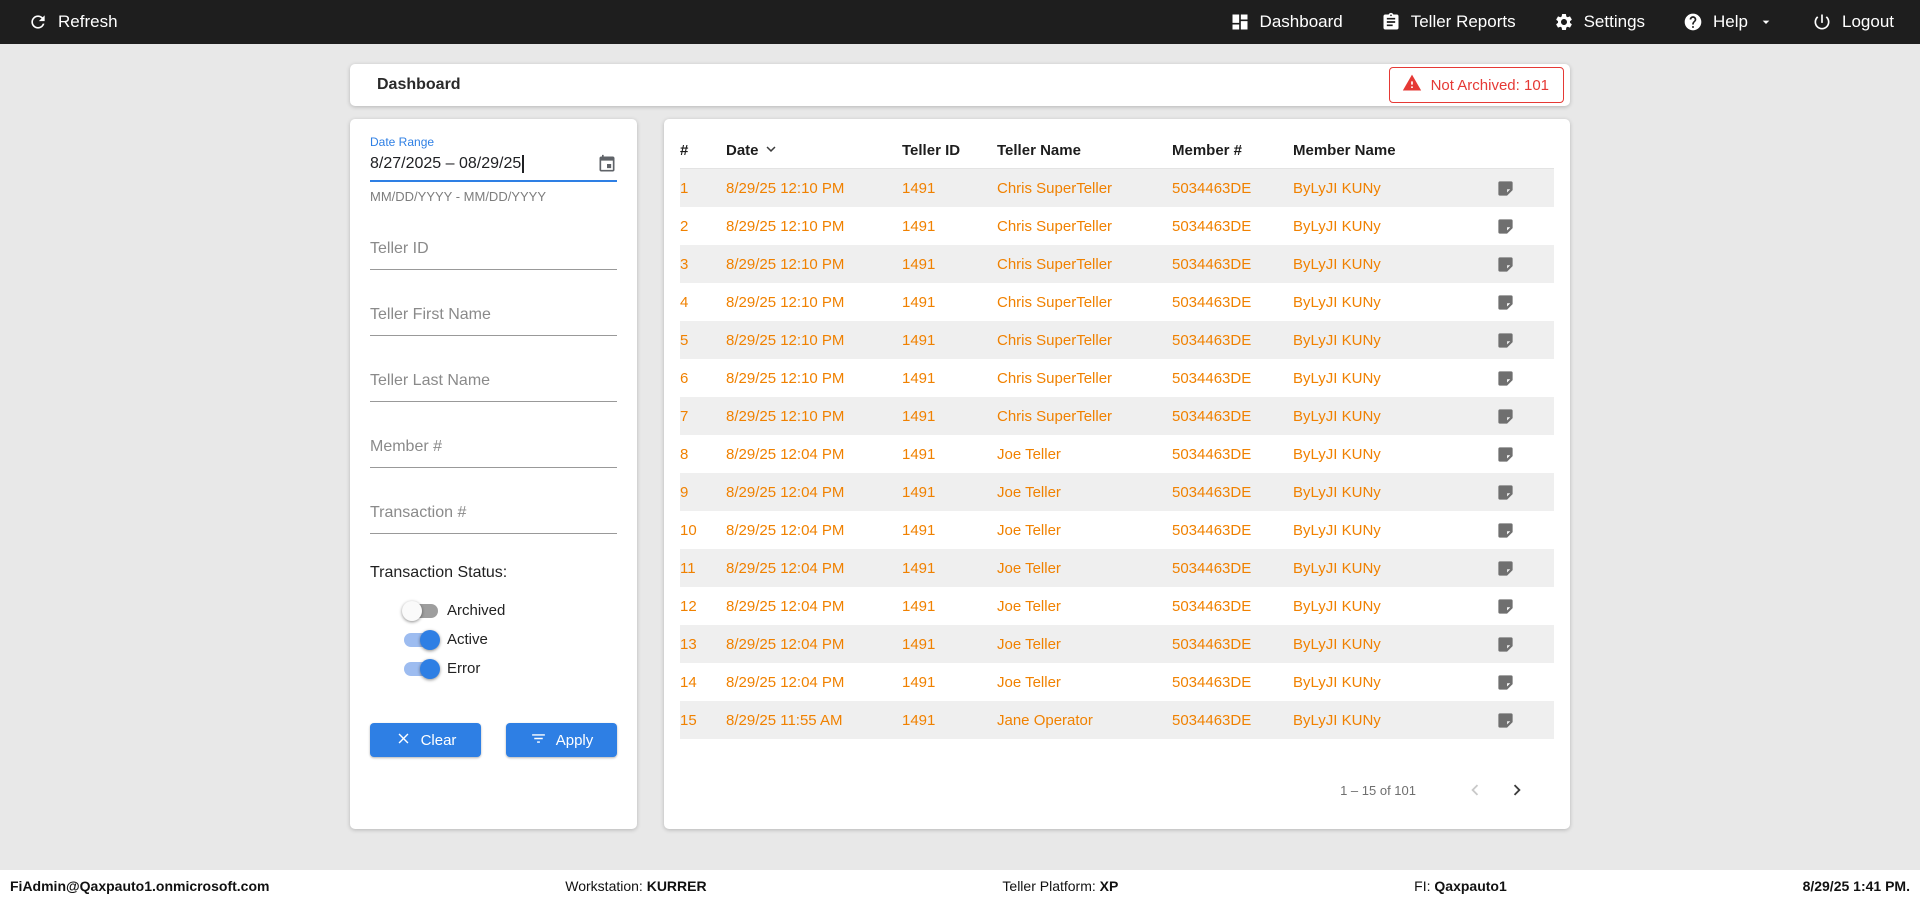 The height and width of the screenshot is (901, 1920). I want to click on cell-row-number: 1, so click(684, 188).